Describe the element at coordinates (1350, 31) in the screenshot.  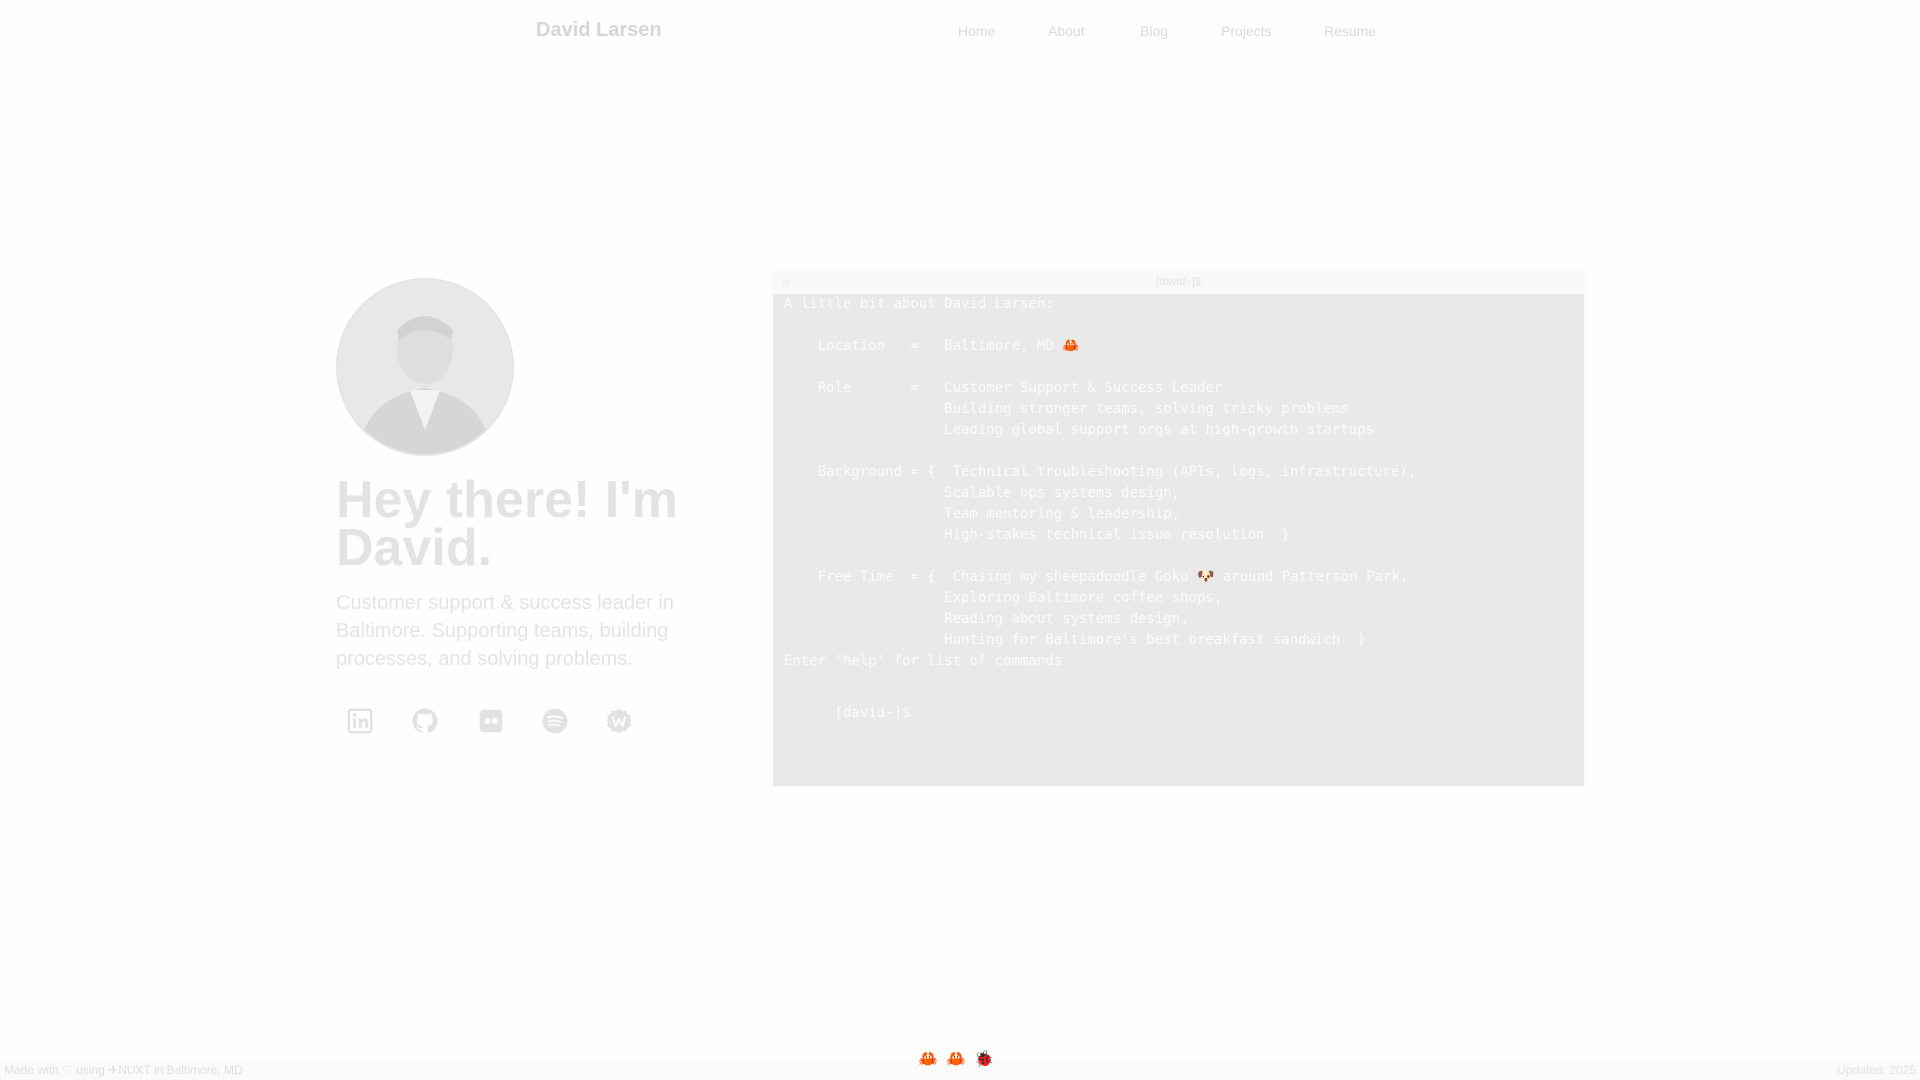
I see `nav-resume: Resume` at that location.